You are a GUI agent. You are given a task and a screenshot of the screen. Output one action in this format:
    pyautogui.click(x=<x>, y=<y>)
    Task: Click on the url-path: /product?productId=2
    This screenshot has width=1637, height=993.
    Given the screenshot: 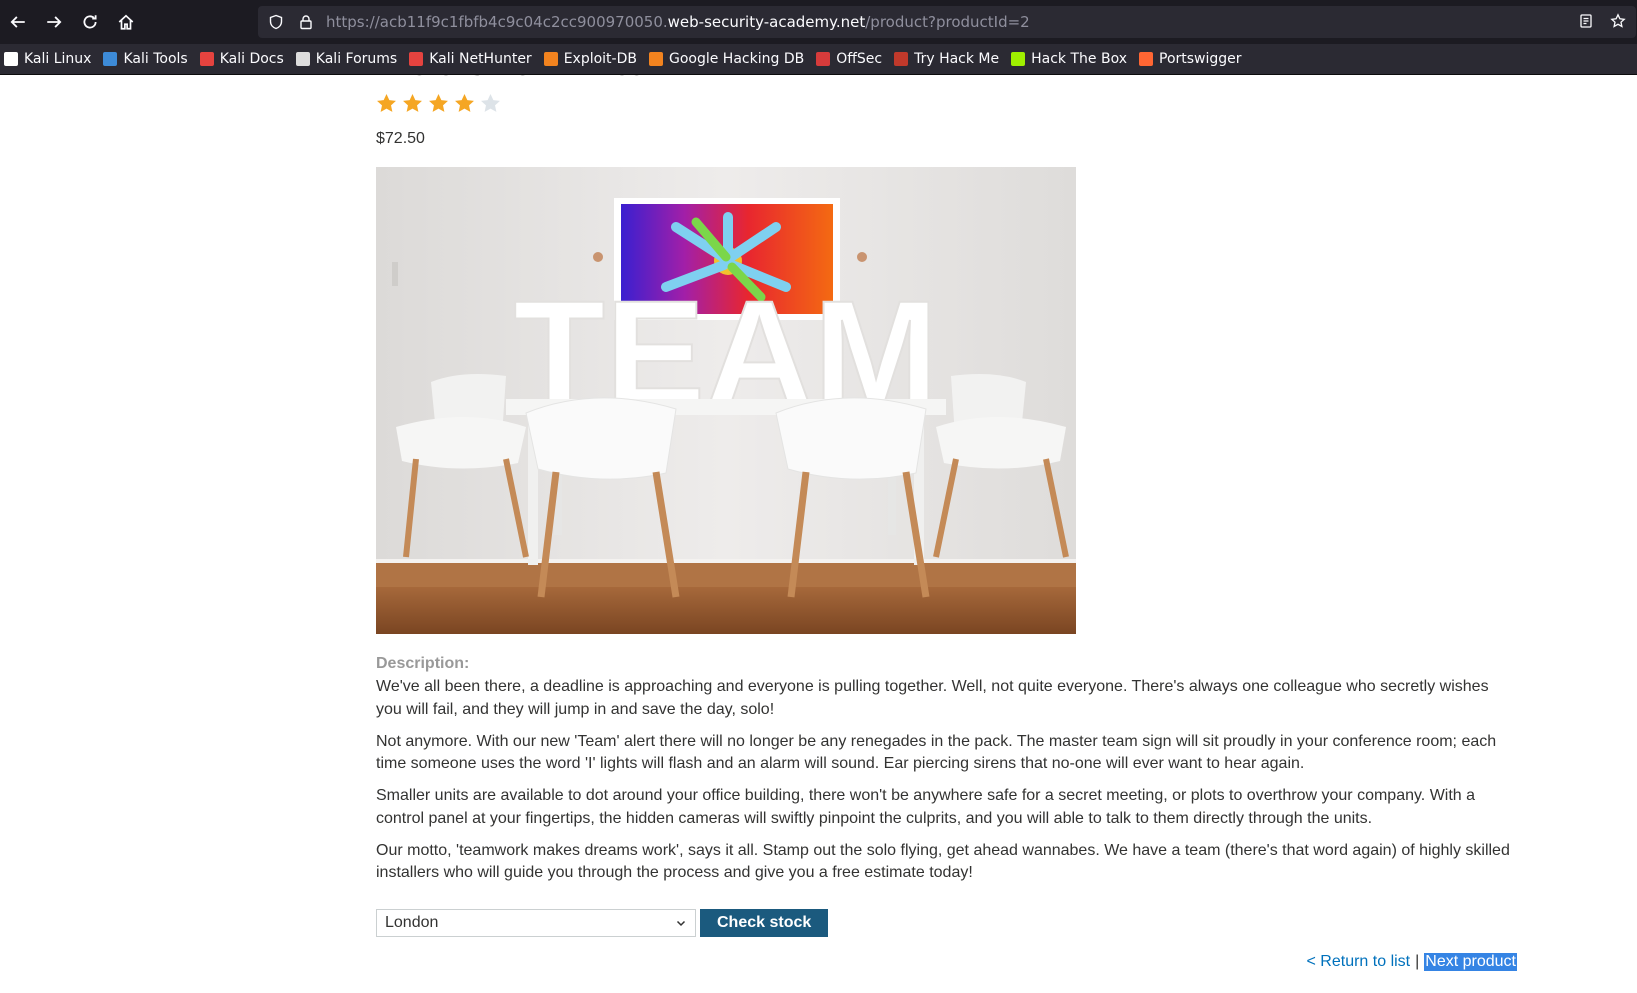 What is the action you would take?
    pyautogui.click(x=947, y=22)
    